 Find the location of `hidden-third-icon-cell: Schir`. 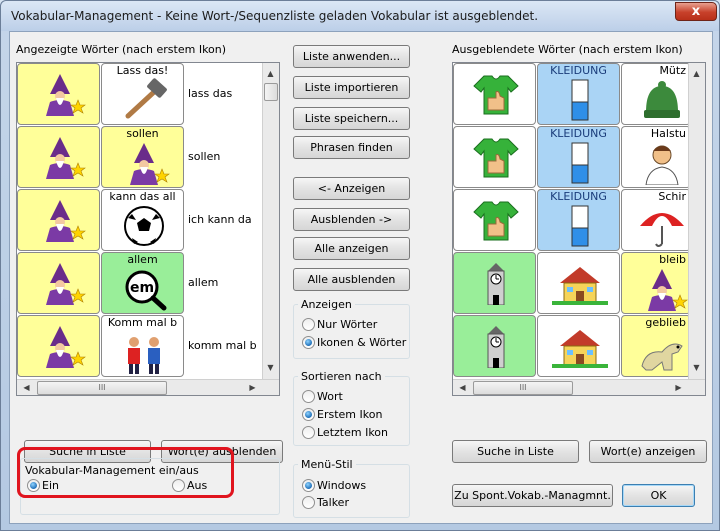

hidden-third-icon-cell: Schir is located at coordinates (656, 220).